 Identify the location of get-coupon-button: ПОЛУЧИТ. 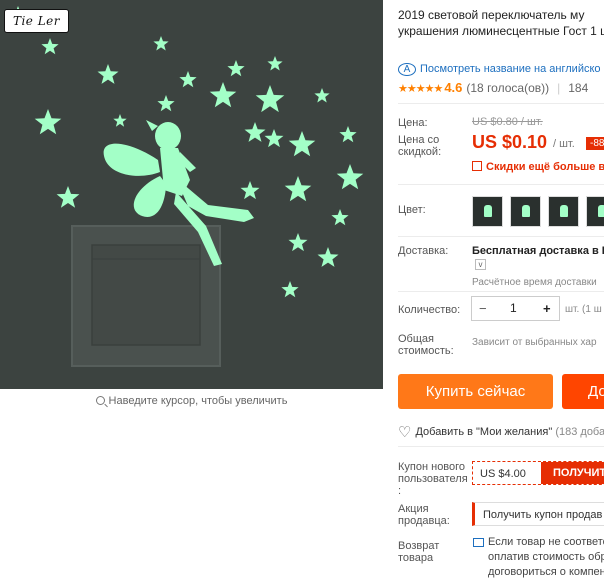
(572, 473).